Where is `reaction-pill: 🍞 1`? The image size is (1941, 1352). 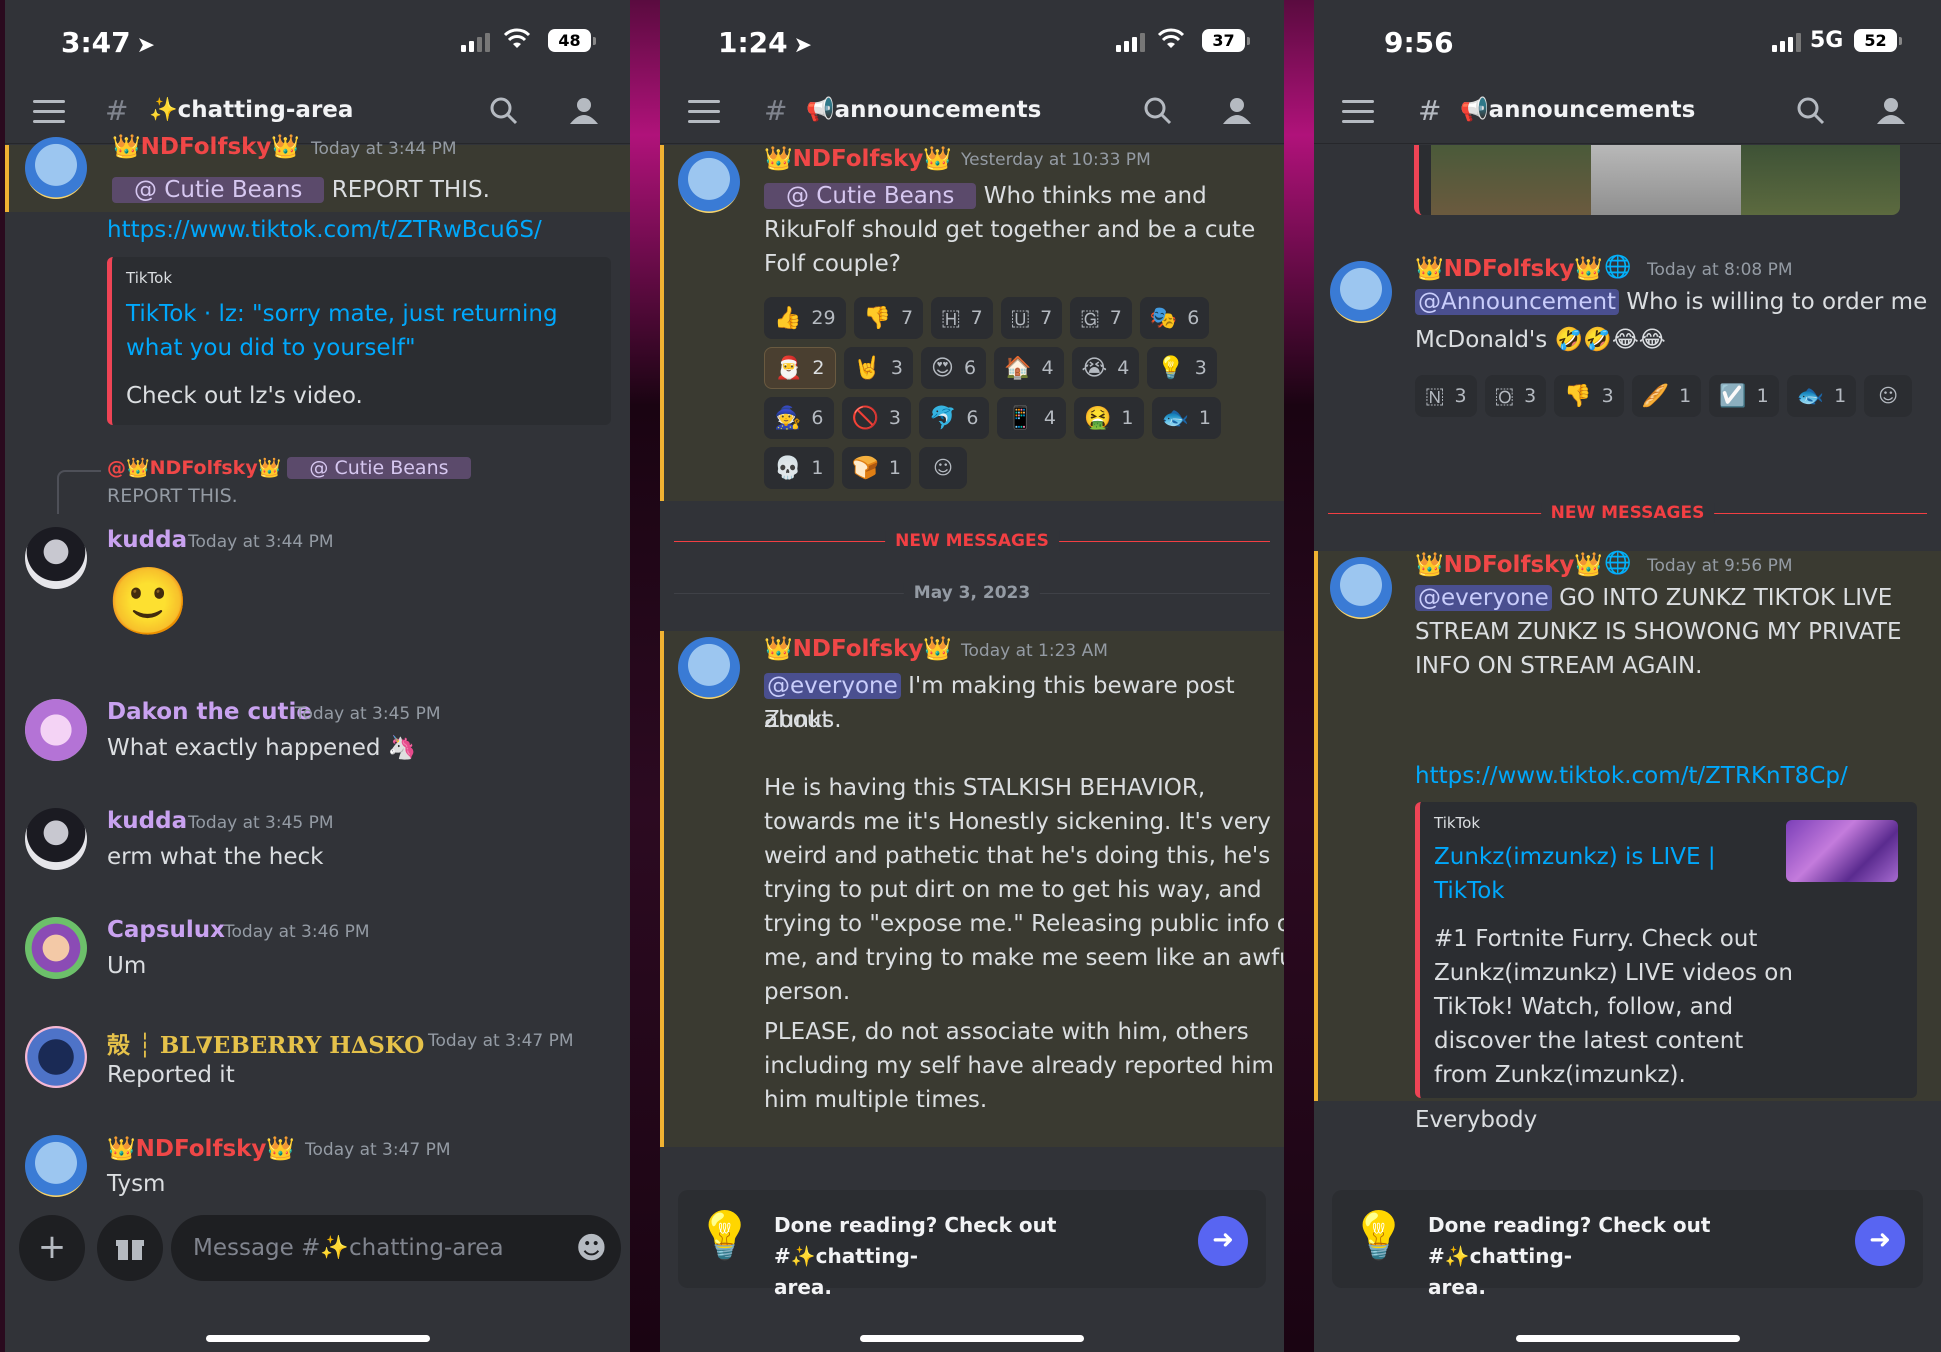
reaction-pill: 🍞 1 is located at coordinates (876, 468).